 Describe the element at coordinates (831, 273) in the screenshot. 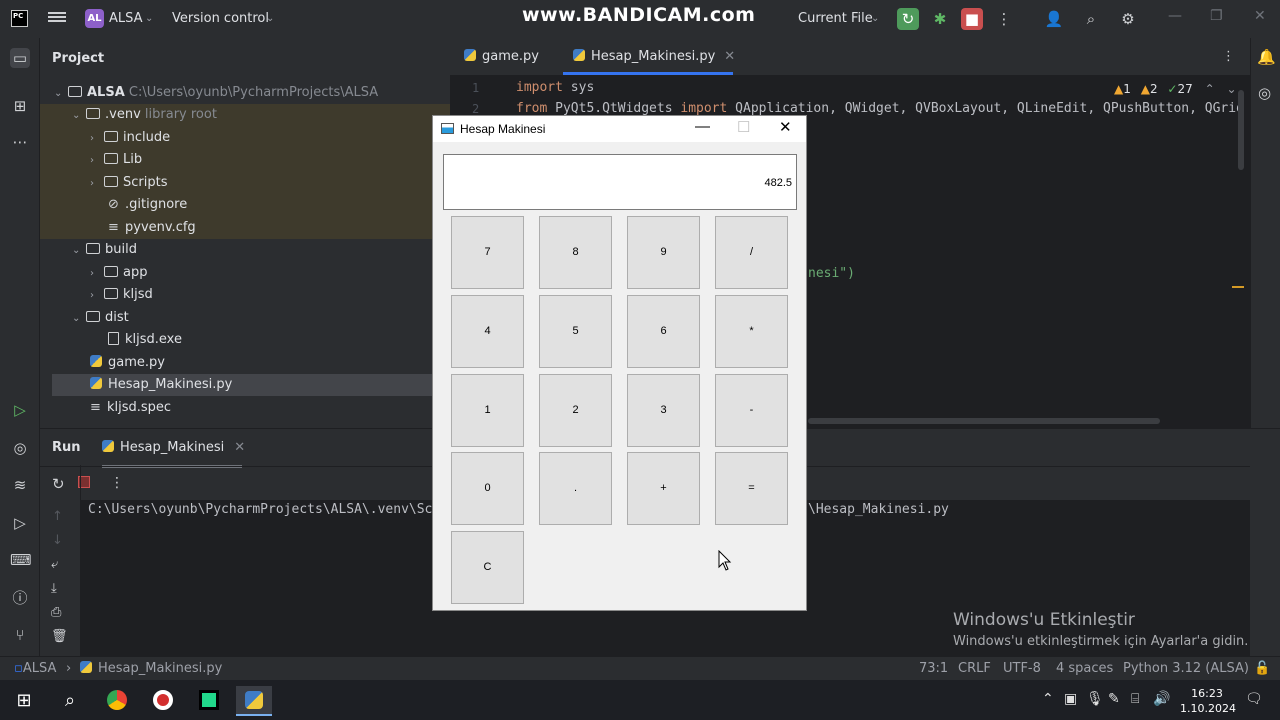

I see `code-fragment: nesi")` at that location.